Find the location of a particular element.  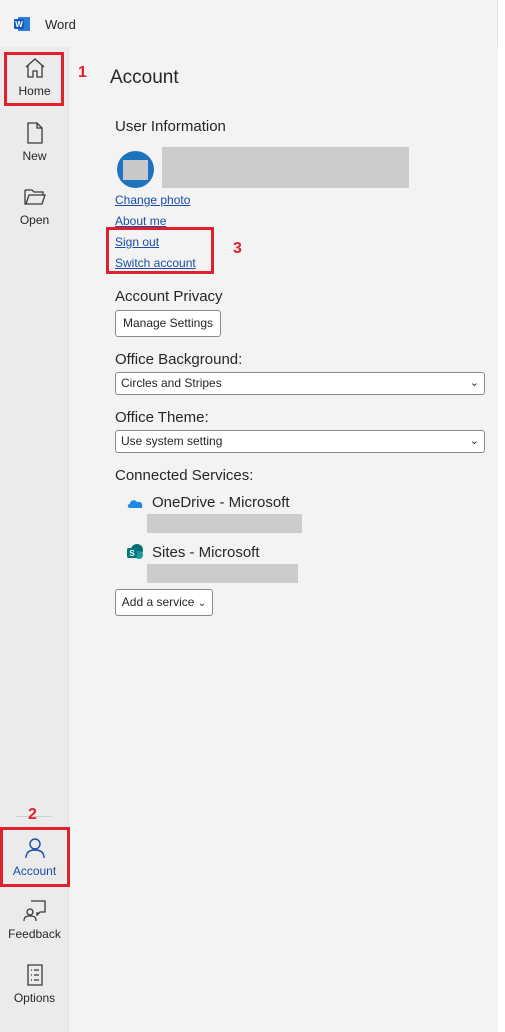

nav-new: New is located at coordinates (34, 150).